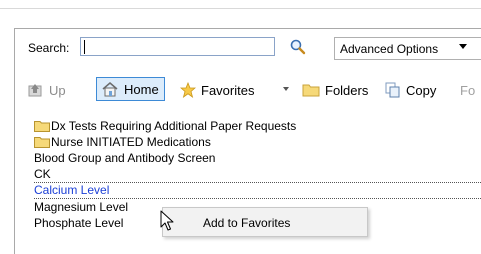  I want to click on folders-label: Folders, so click(347, 90).